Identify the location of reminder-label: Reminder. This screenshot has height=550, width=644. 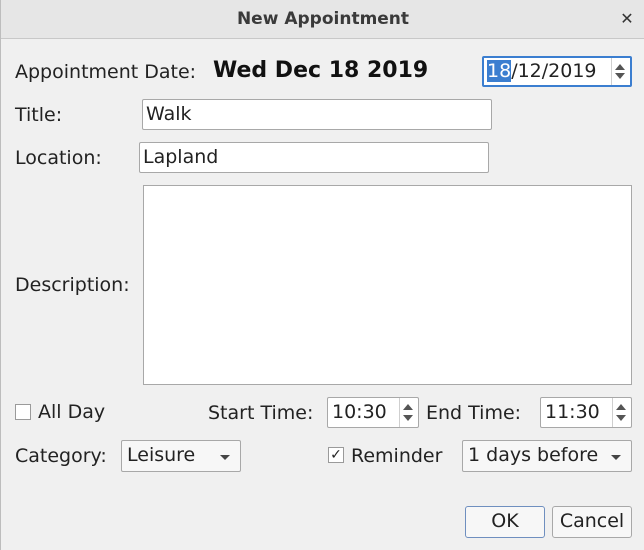
(397, 456).